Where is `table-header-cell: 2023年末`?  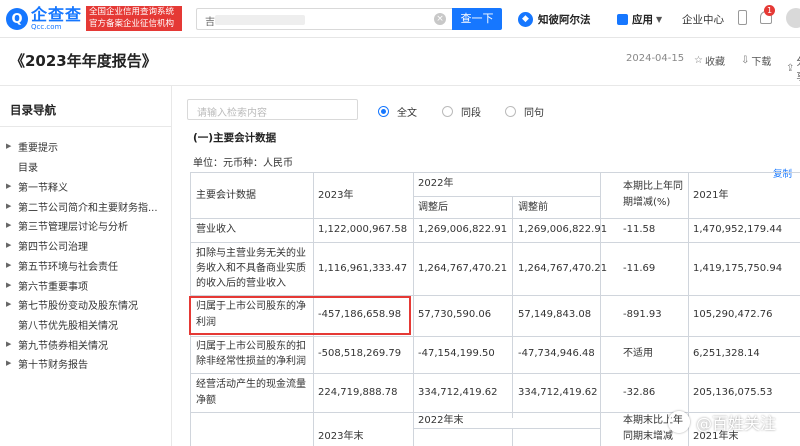
table-header-cell: 2023年末 is located at coordinates (341, 436).